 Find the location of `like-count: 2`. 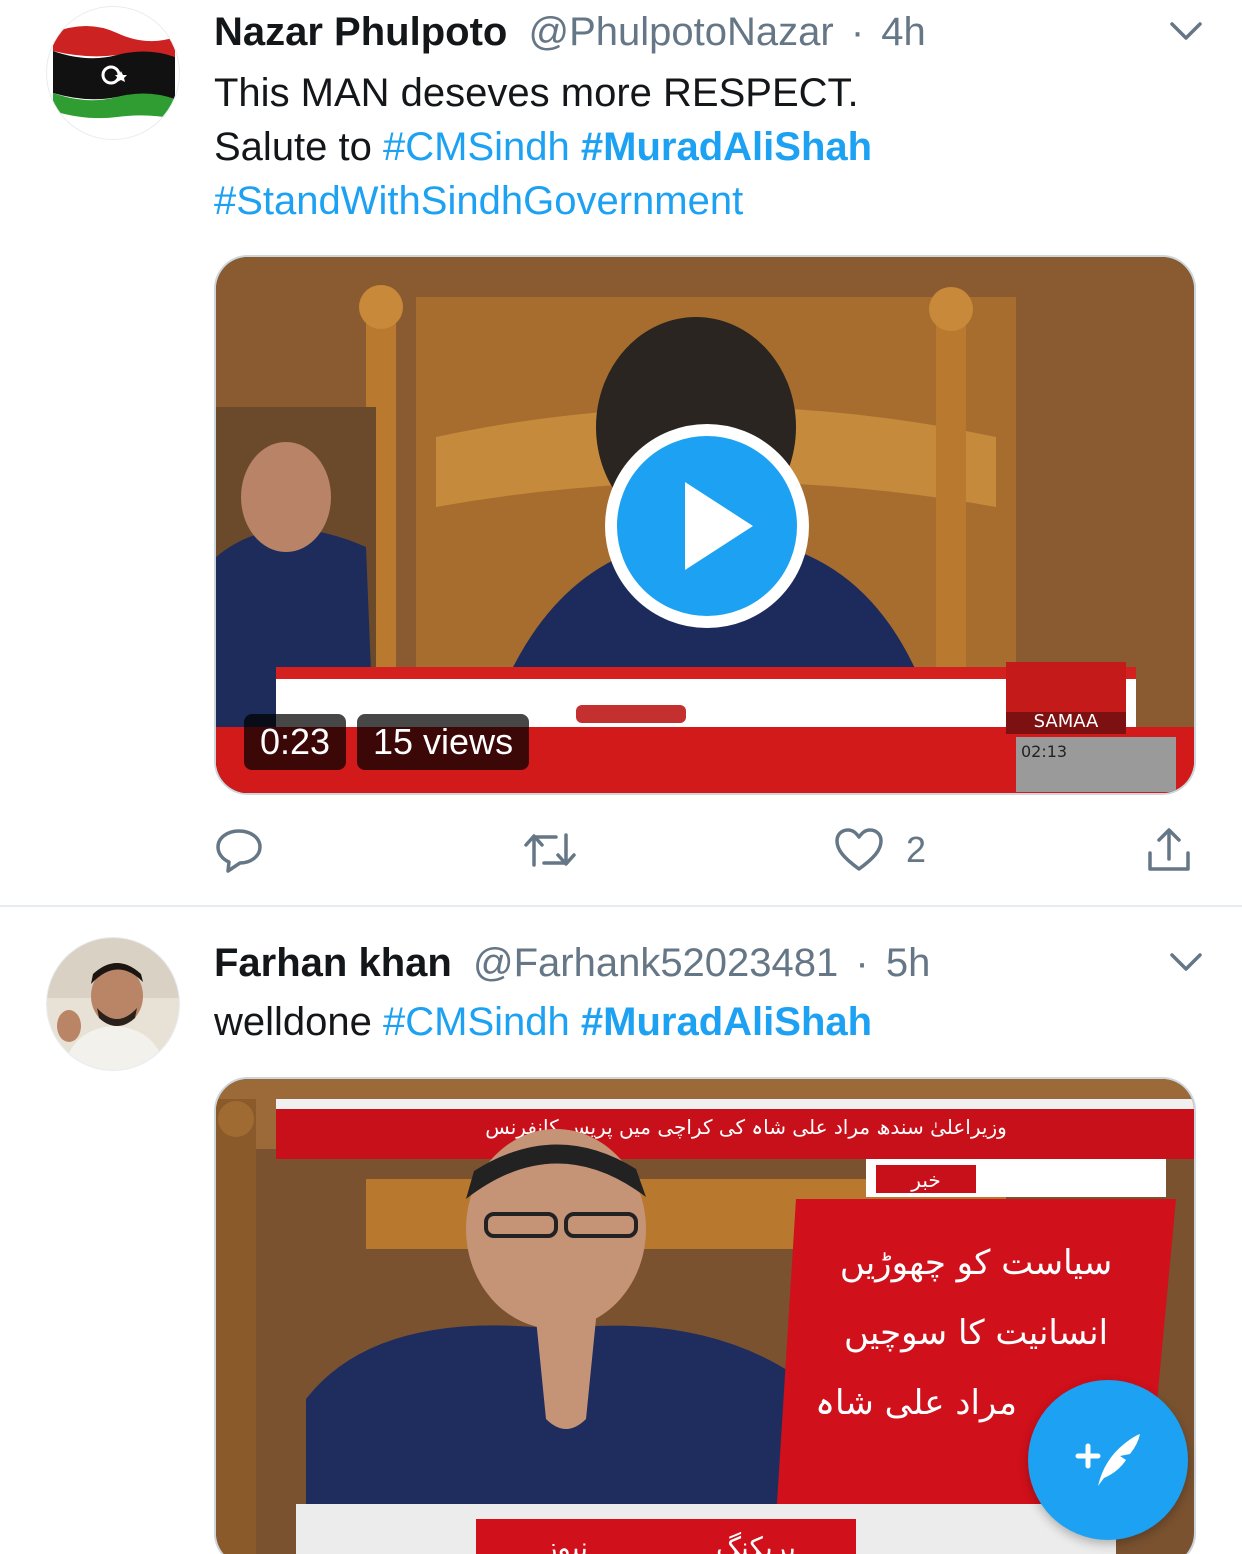

like-count: 2 is located at coordinates (916, 849).